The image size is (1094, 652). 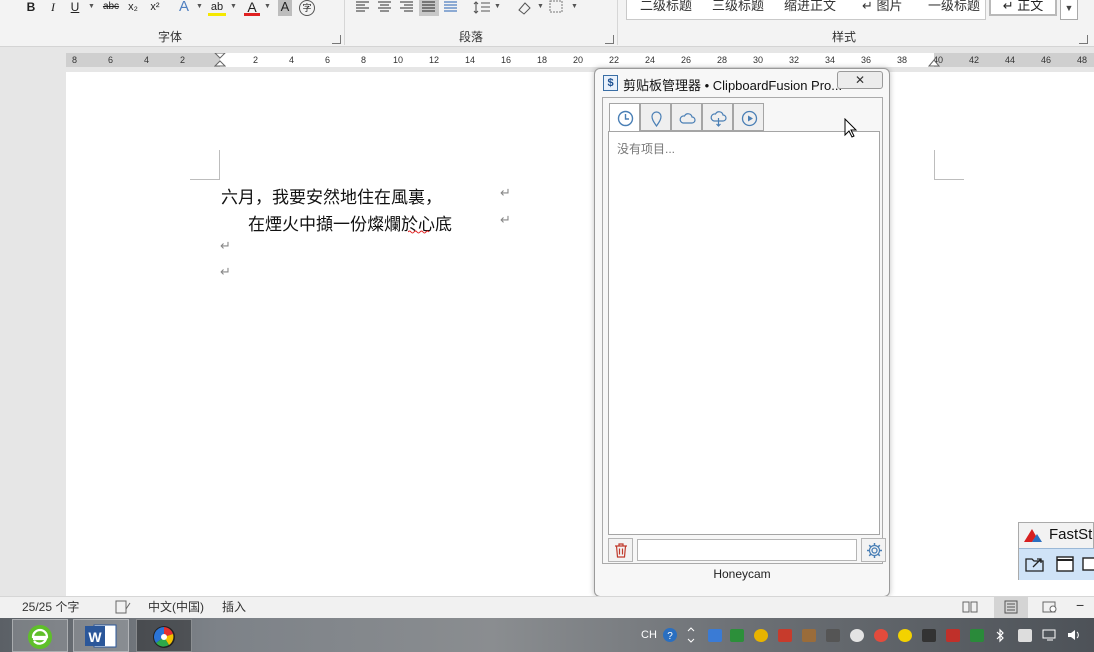 What do you see at coordinates (429, 8) in the screenshot?
I see `justify-icon` at bounding box center [429, 8].